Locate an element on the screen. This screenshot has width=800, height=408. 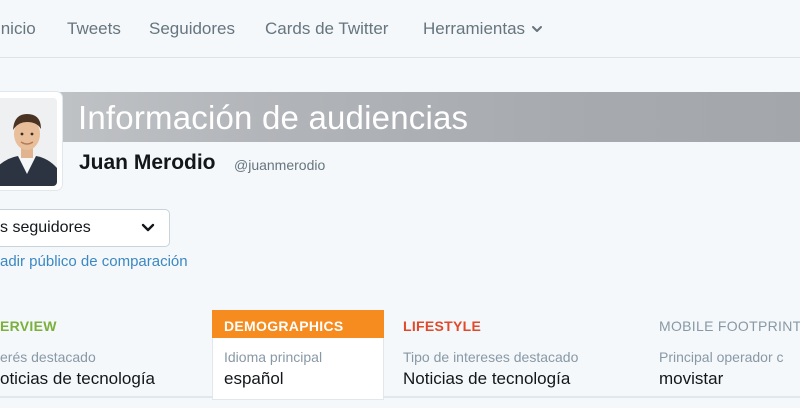
tab-overview-title: ERVIEW is located at coordinates (28, 326).